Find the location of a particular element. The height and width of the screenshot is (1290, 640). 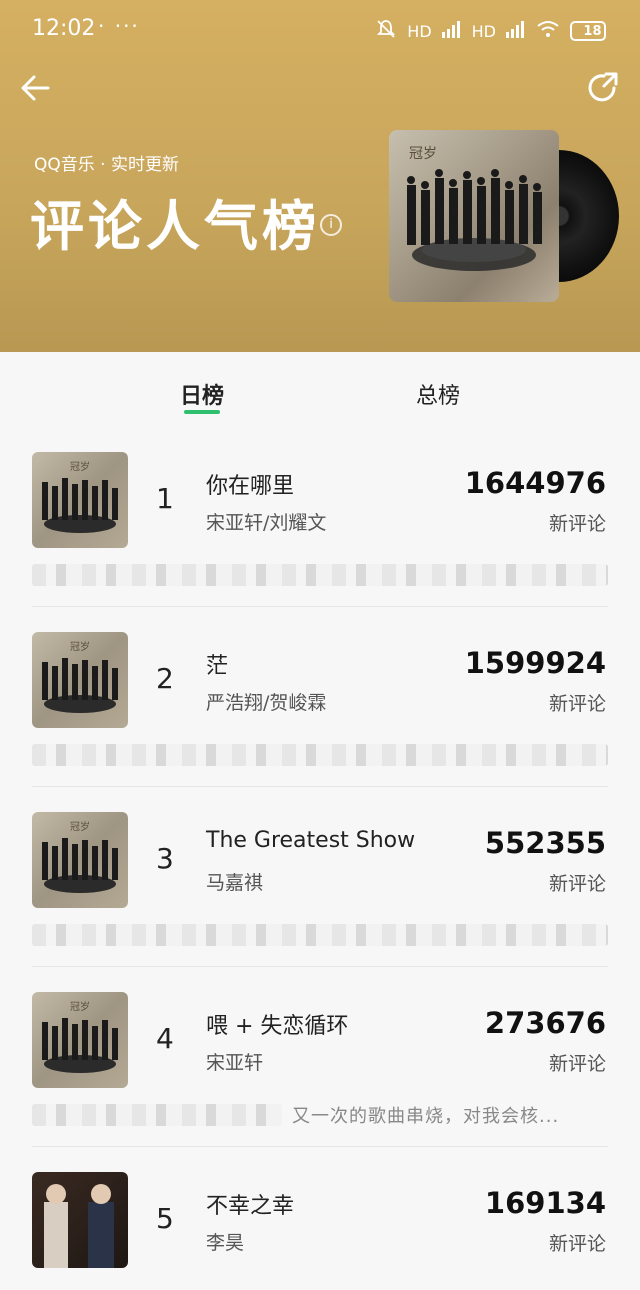

status-time: 12:02 is located at coordinates (64, 28).